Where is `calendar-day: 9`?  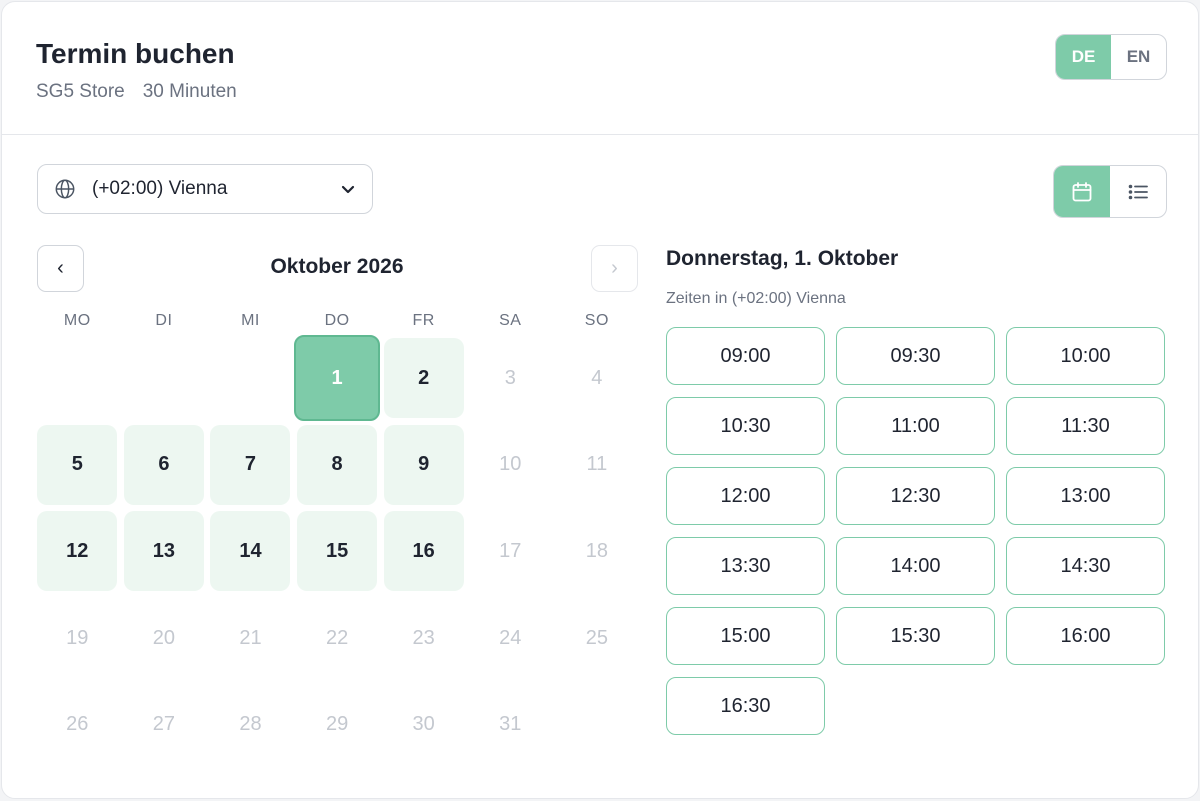 calendar-day: 9 is located at coordinates (423, 465).